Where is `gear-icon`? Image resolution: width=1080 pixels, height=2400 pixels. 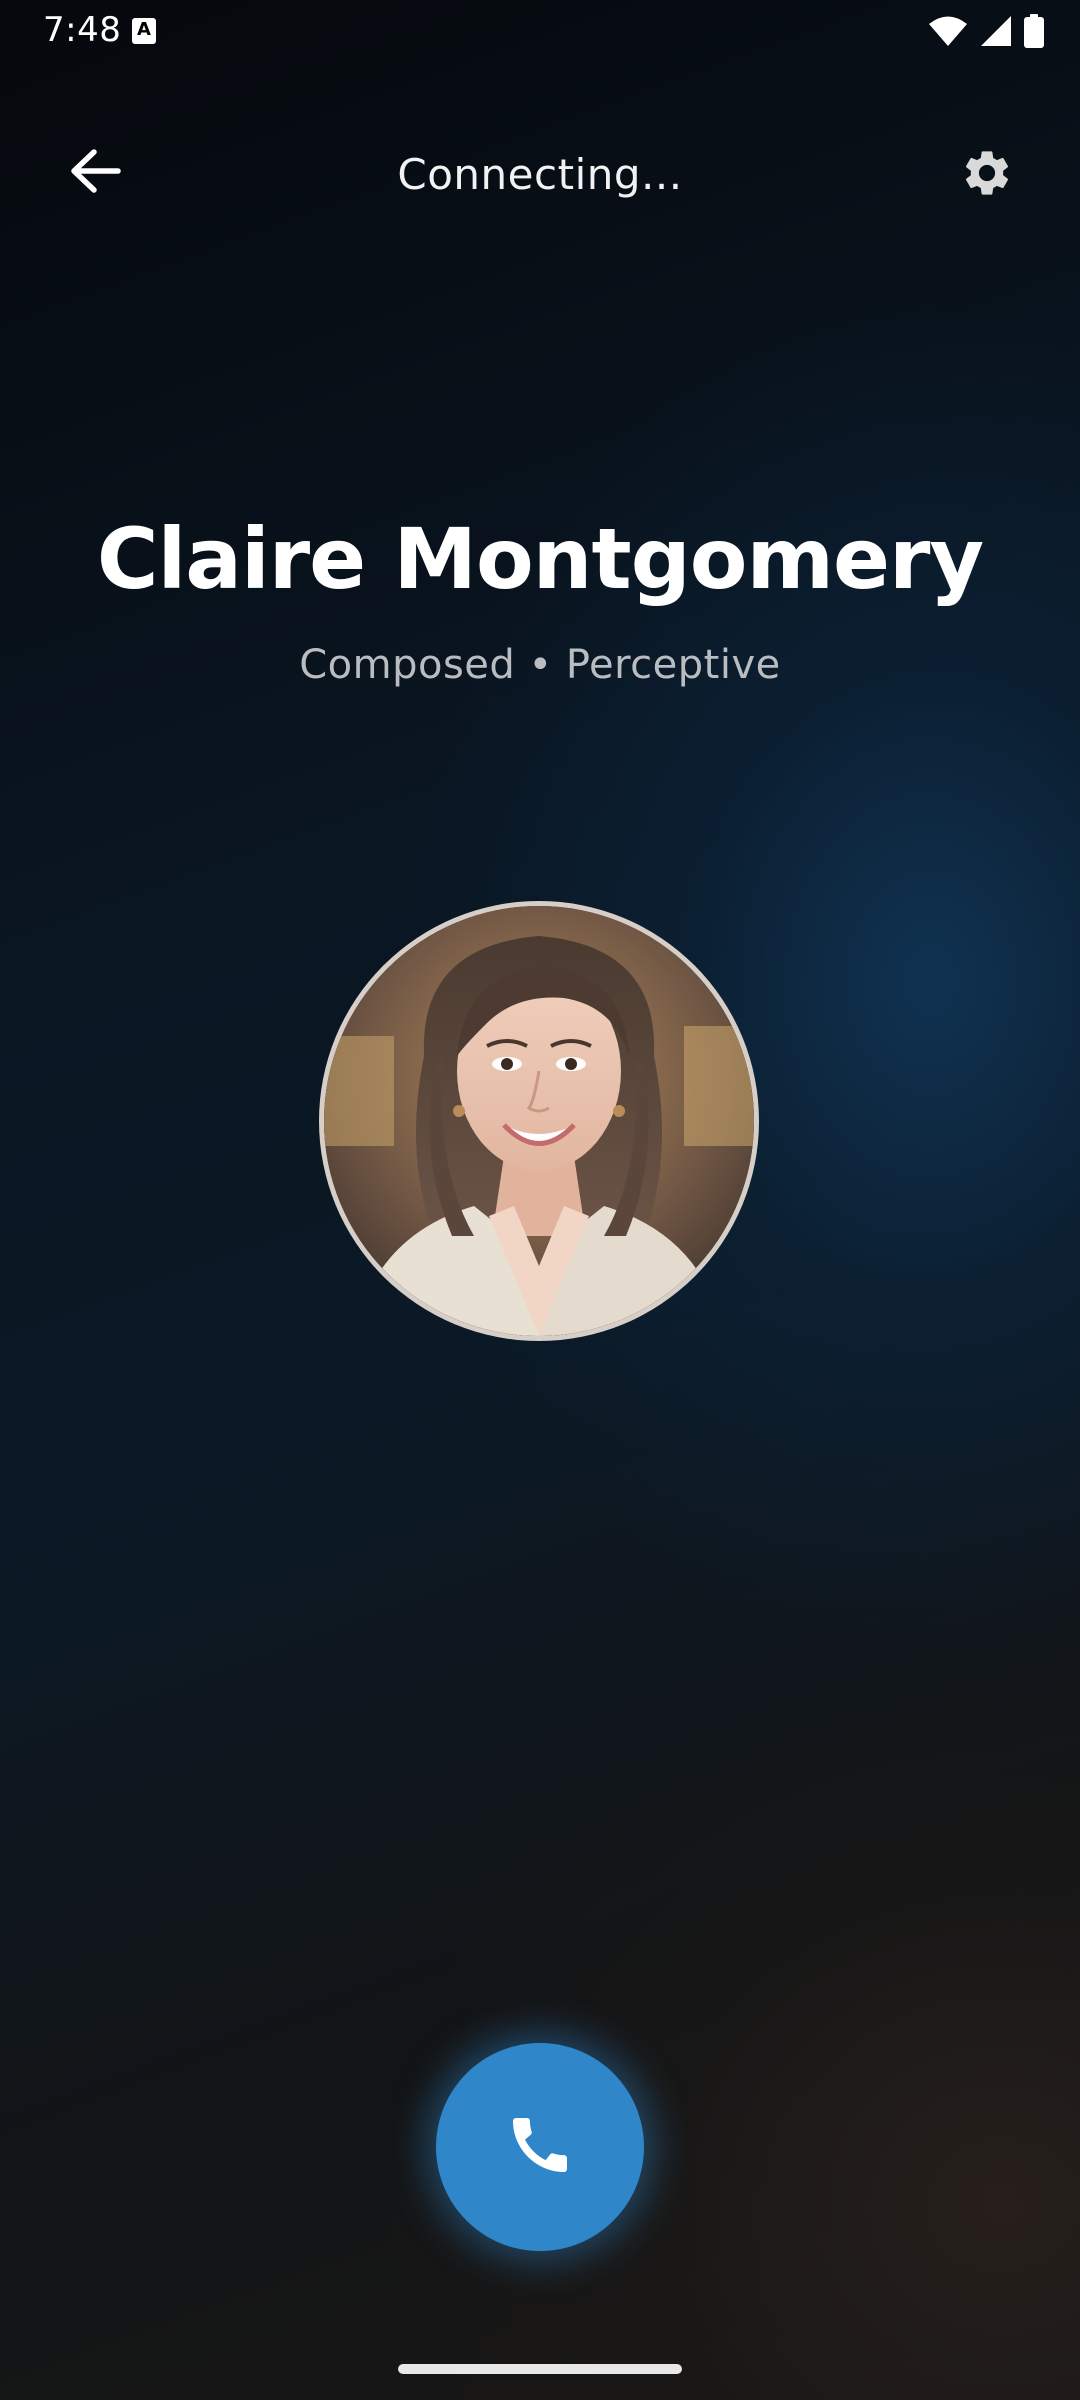
gear-icon is located at coordinates (987, 175).